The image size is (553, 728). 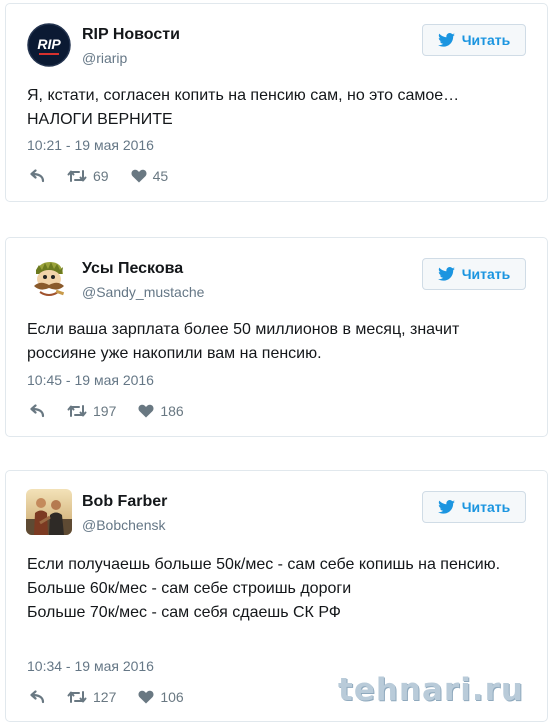 I want to click on like-count: 186, so click(x=172, y=411).